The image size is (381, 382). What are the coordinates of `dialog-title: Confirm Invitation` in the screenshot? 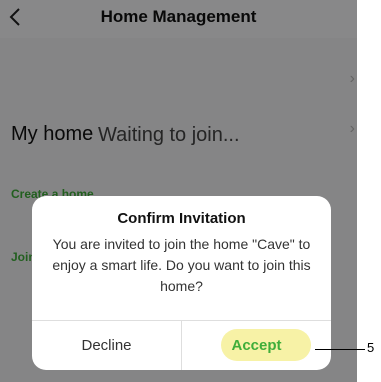 It's located at (181, 218).